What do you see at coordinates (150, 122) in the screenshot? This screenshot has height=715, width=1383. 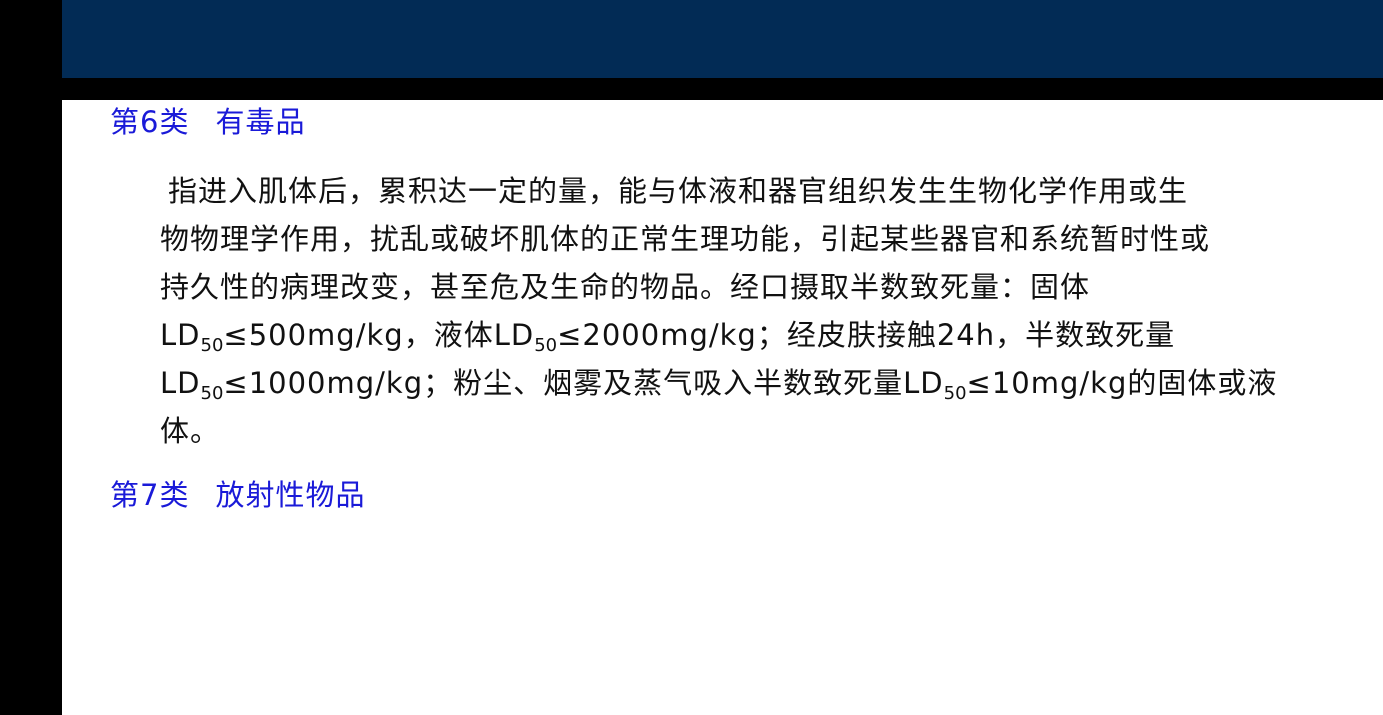 I see `section-label: 第6类` at bounding box center [150, 122].